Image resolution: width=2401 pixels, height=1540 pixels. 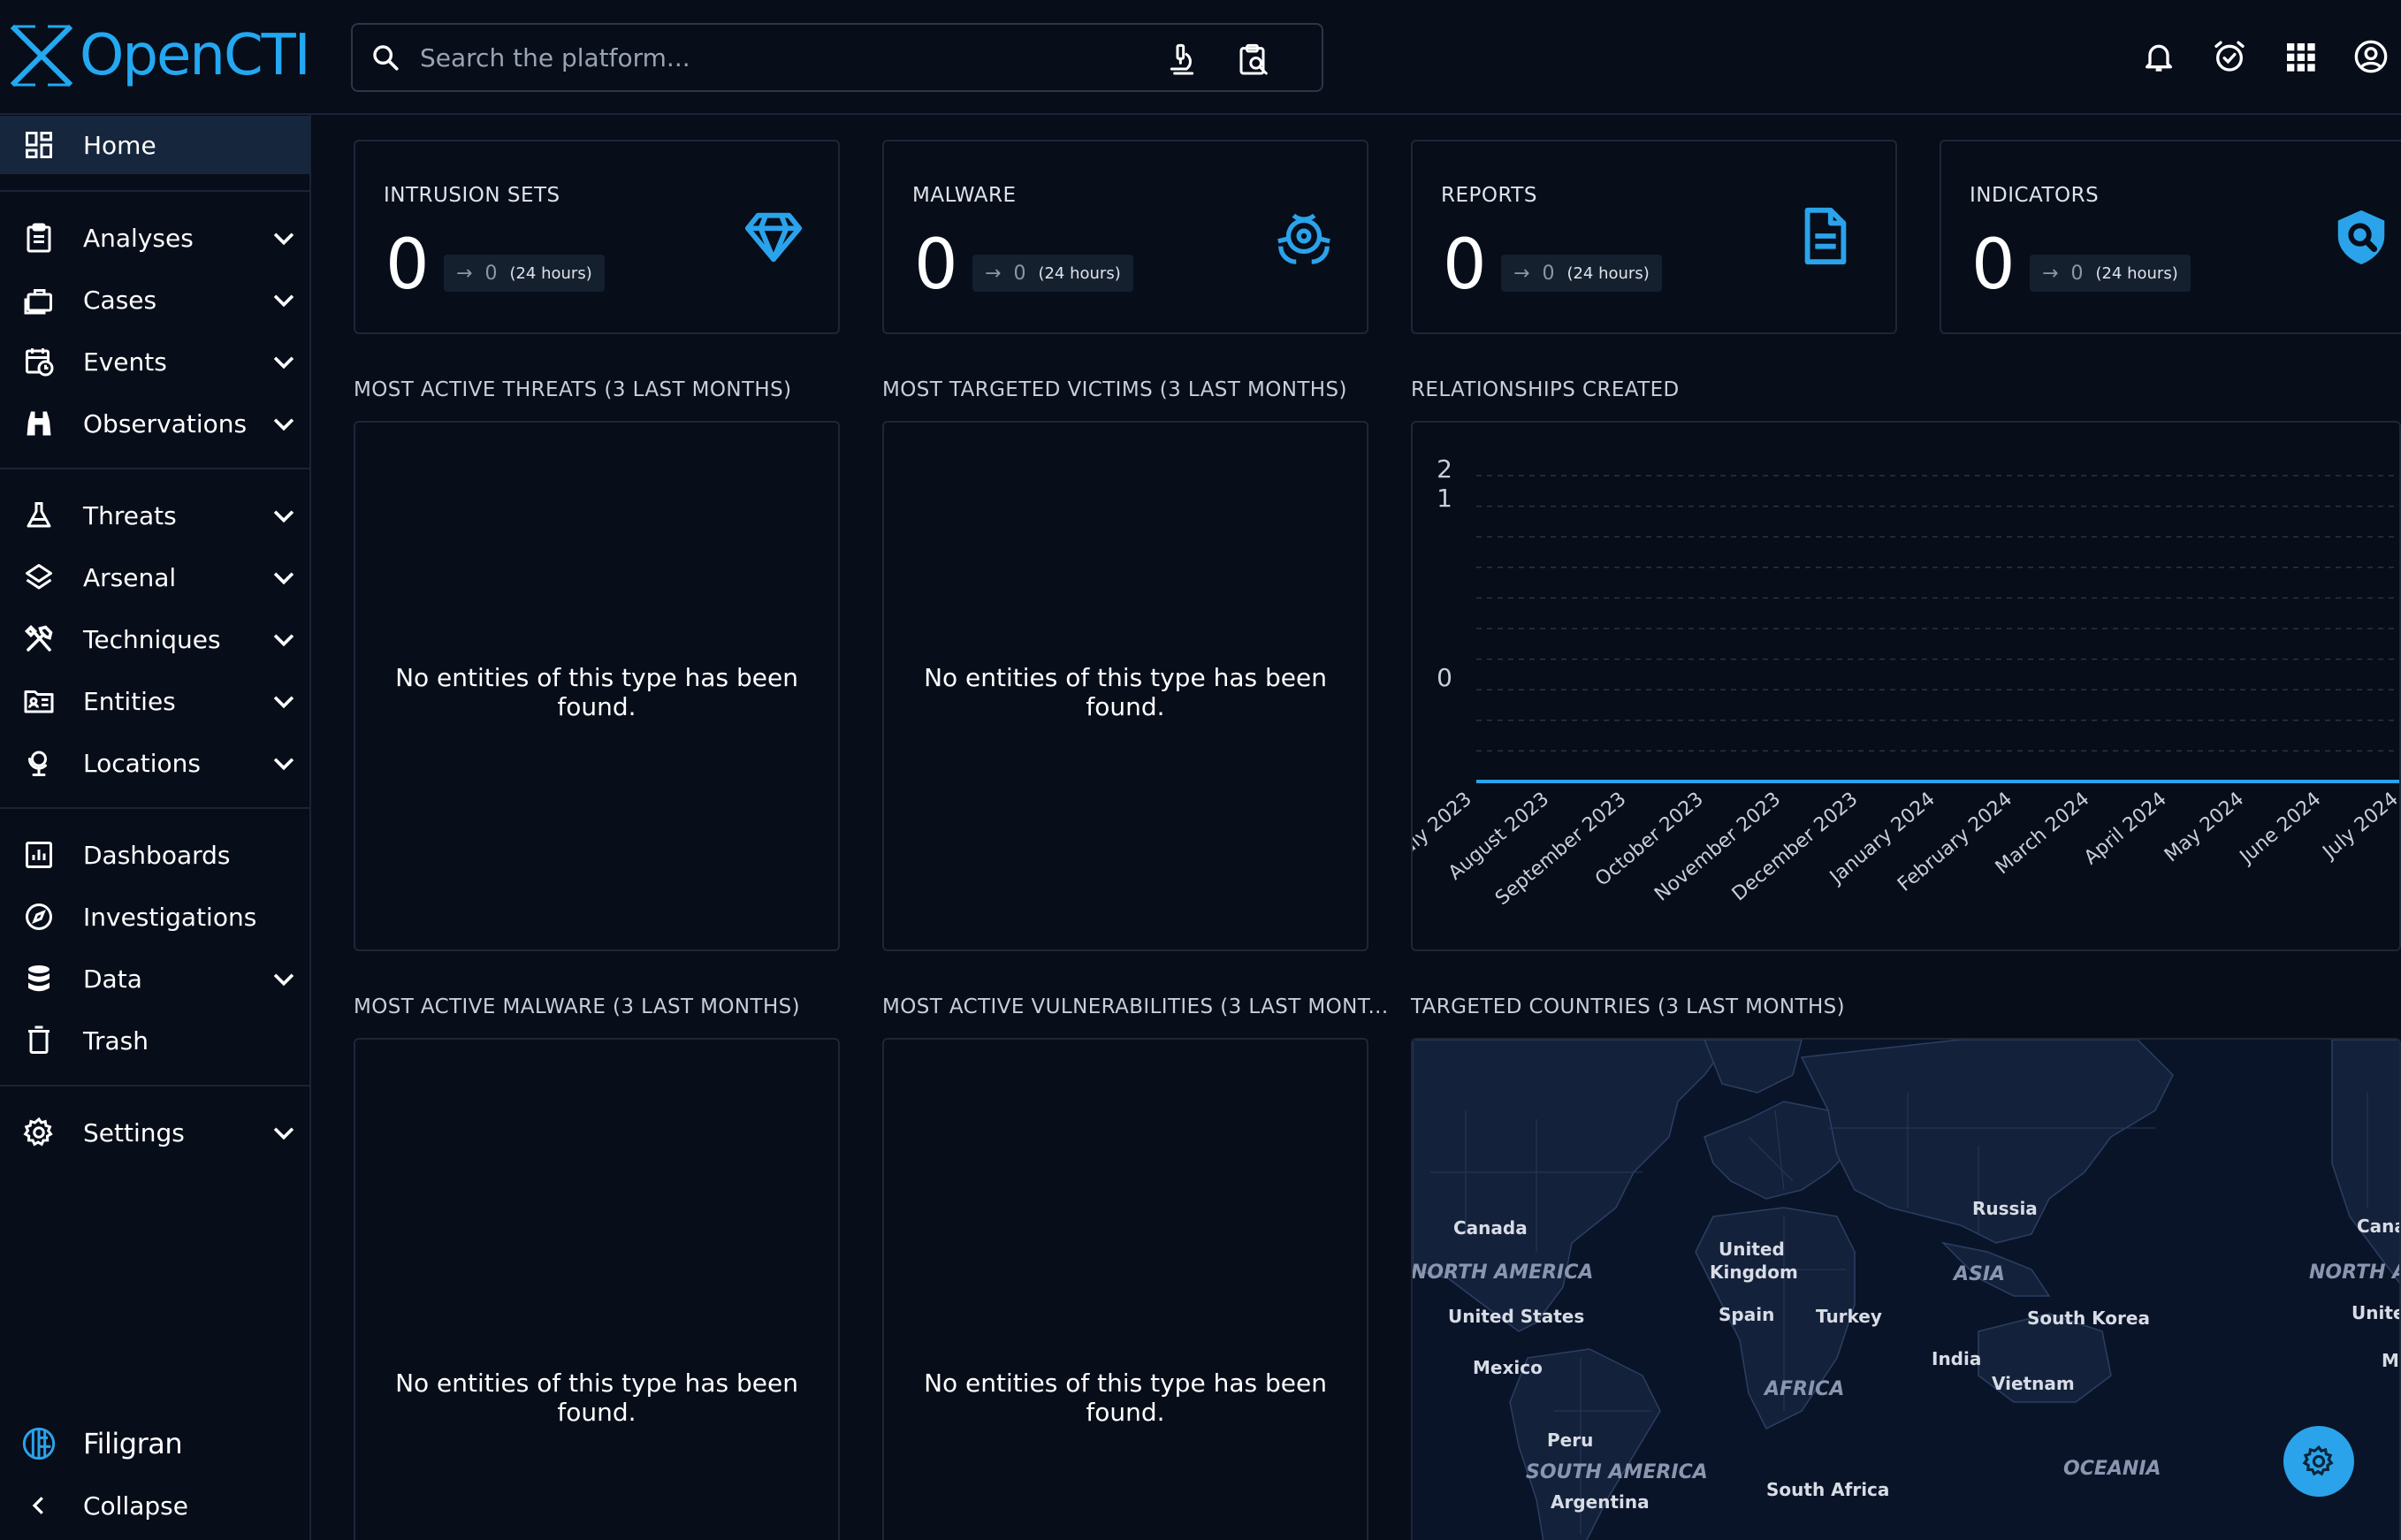 What do you see at coordinates (964, 196) in the screenshot?
I see `card-title: MALWARE` at bounding box center [964, 196].